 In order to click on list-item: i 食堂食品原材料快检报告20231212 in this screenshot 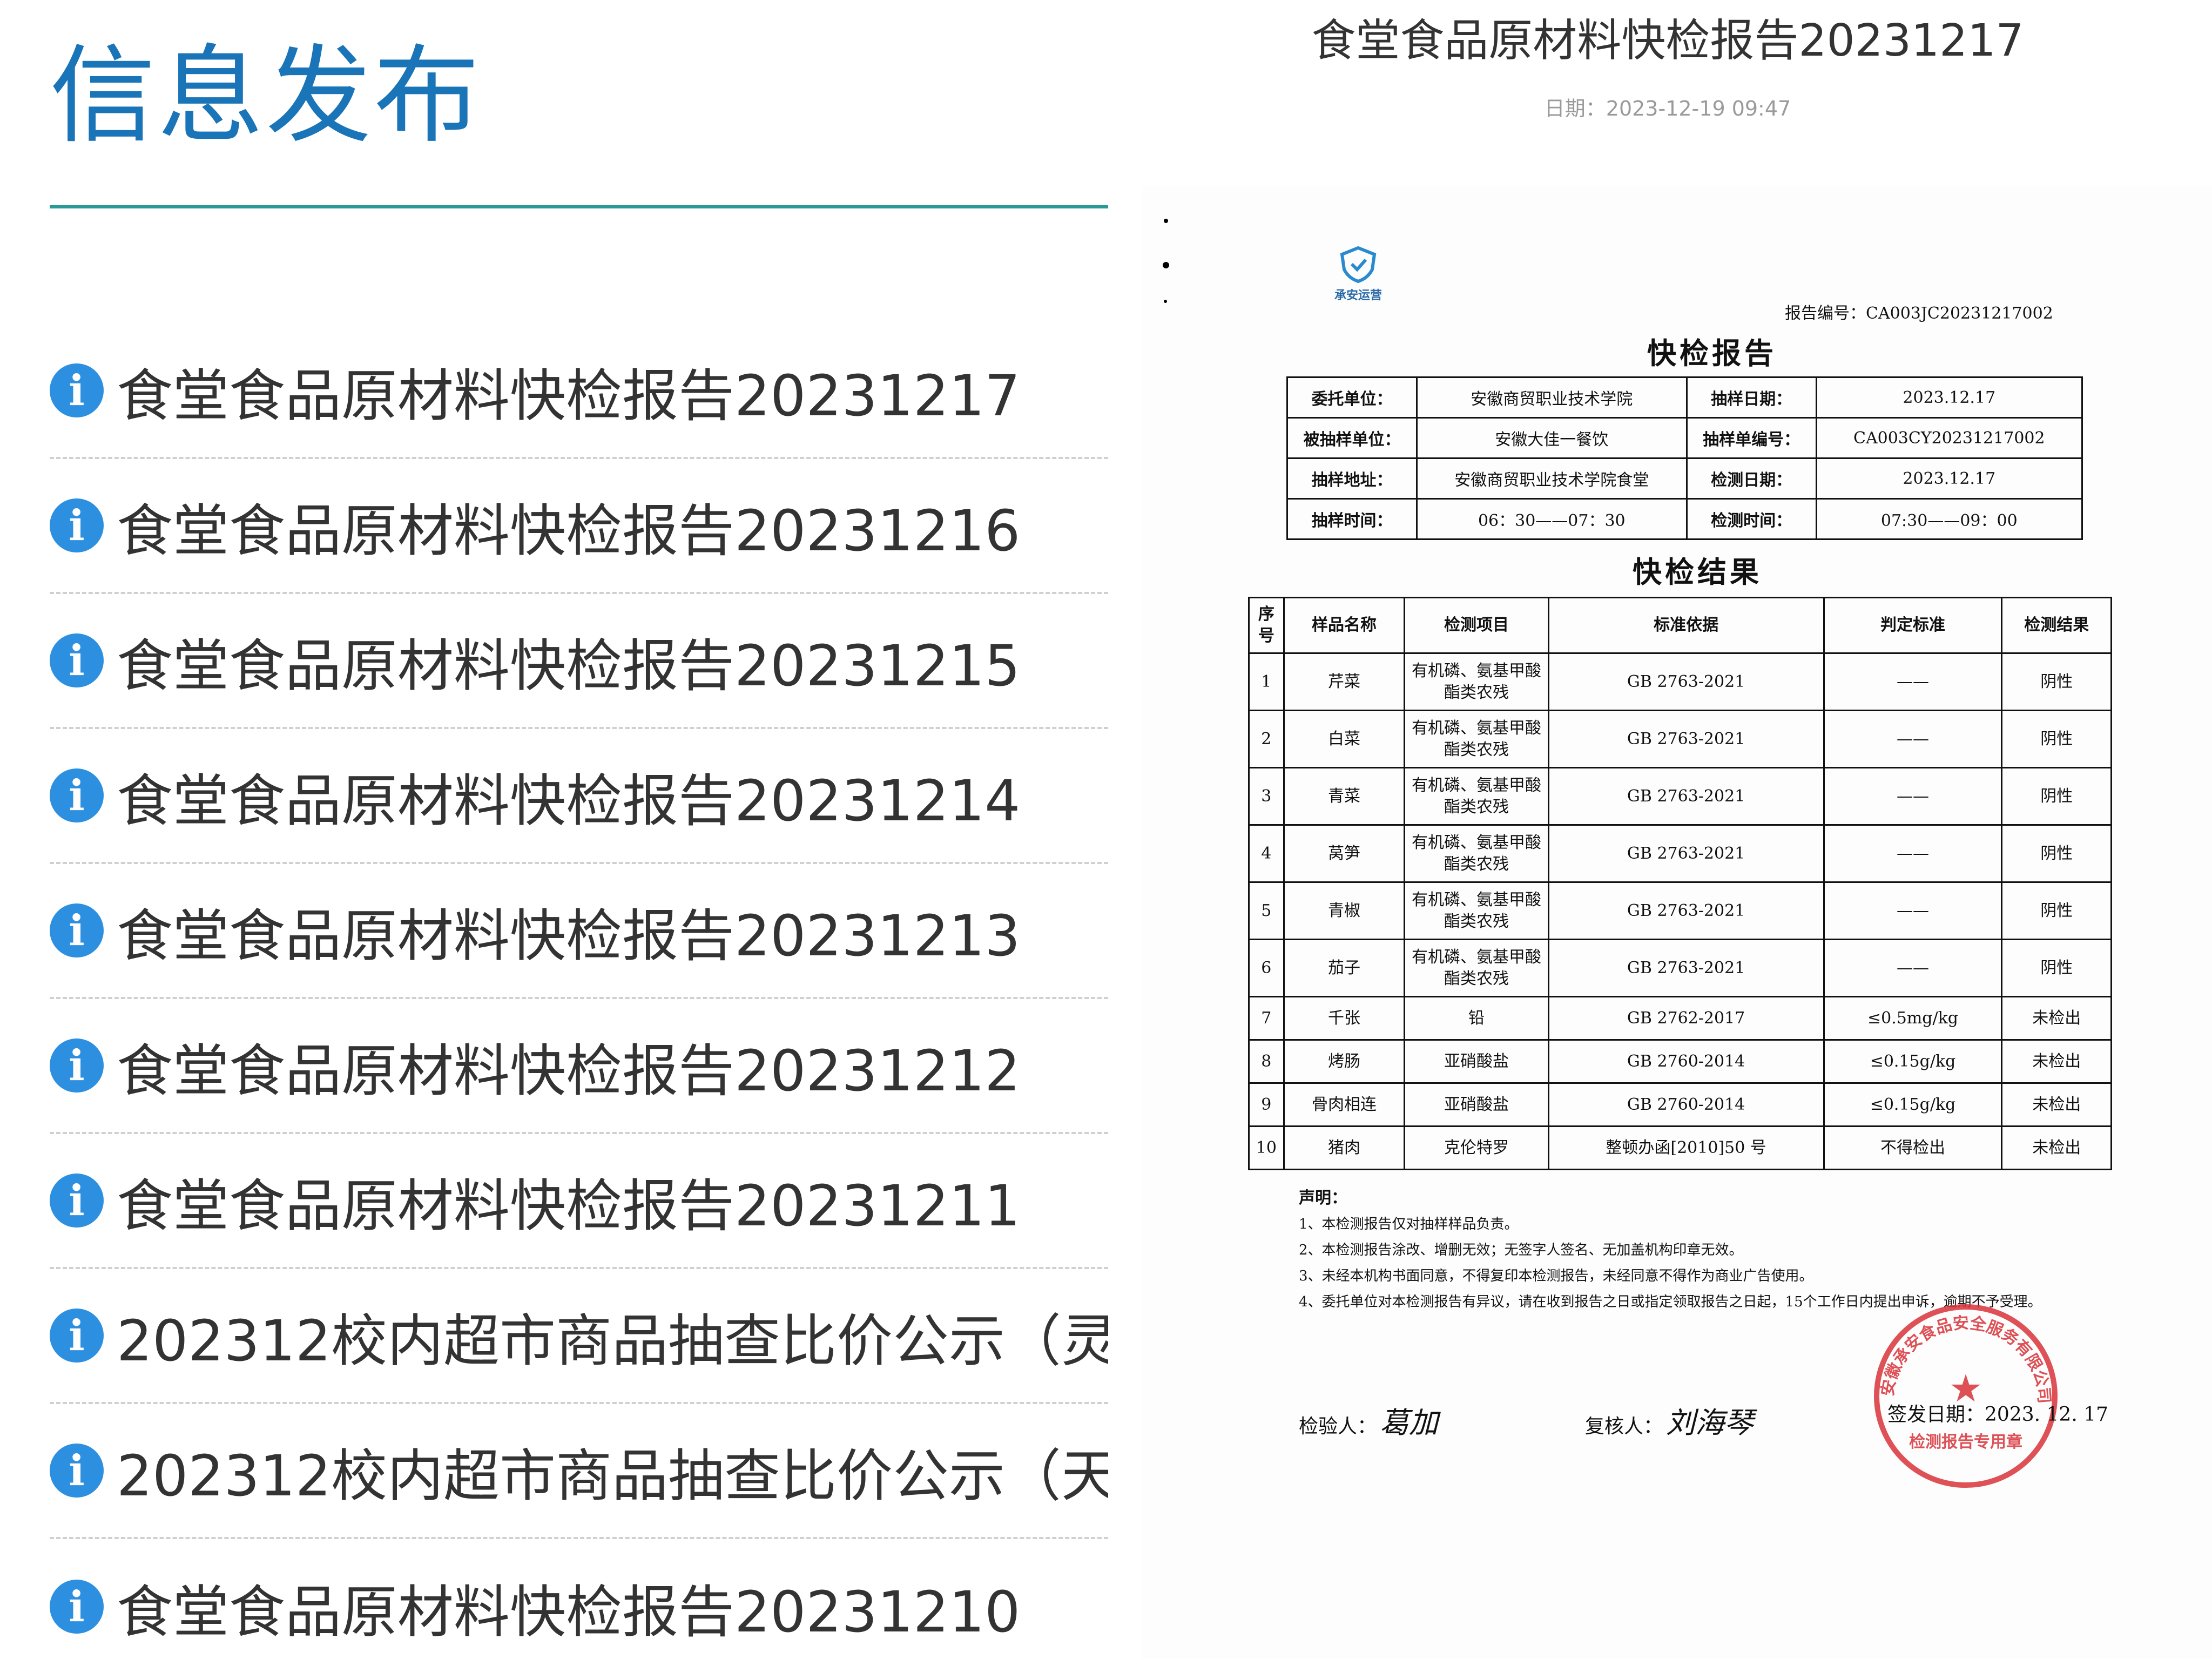, I will do `click(579, 1066)`.